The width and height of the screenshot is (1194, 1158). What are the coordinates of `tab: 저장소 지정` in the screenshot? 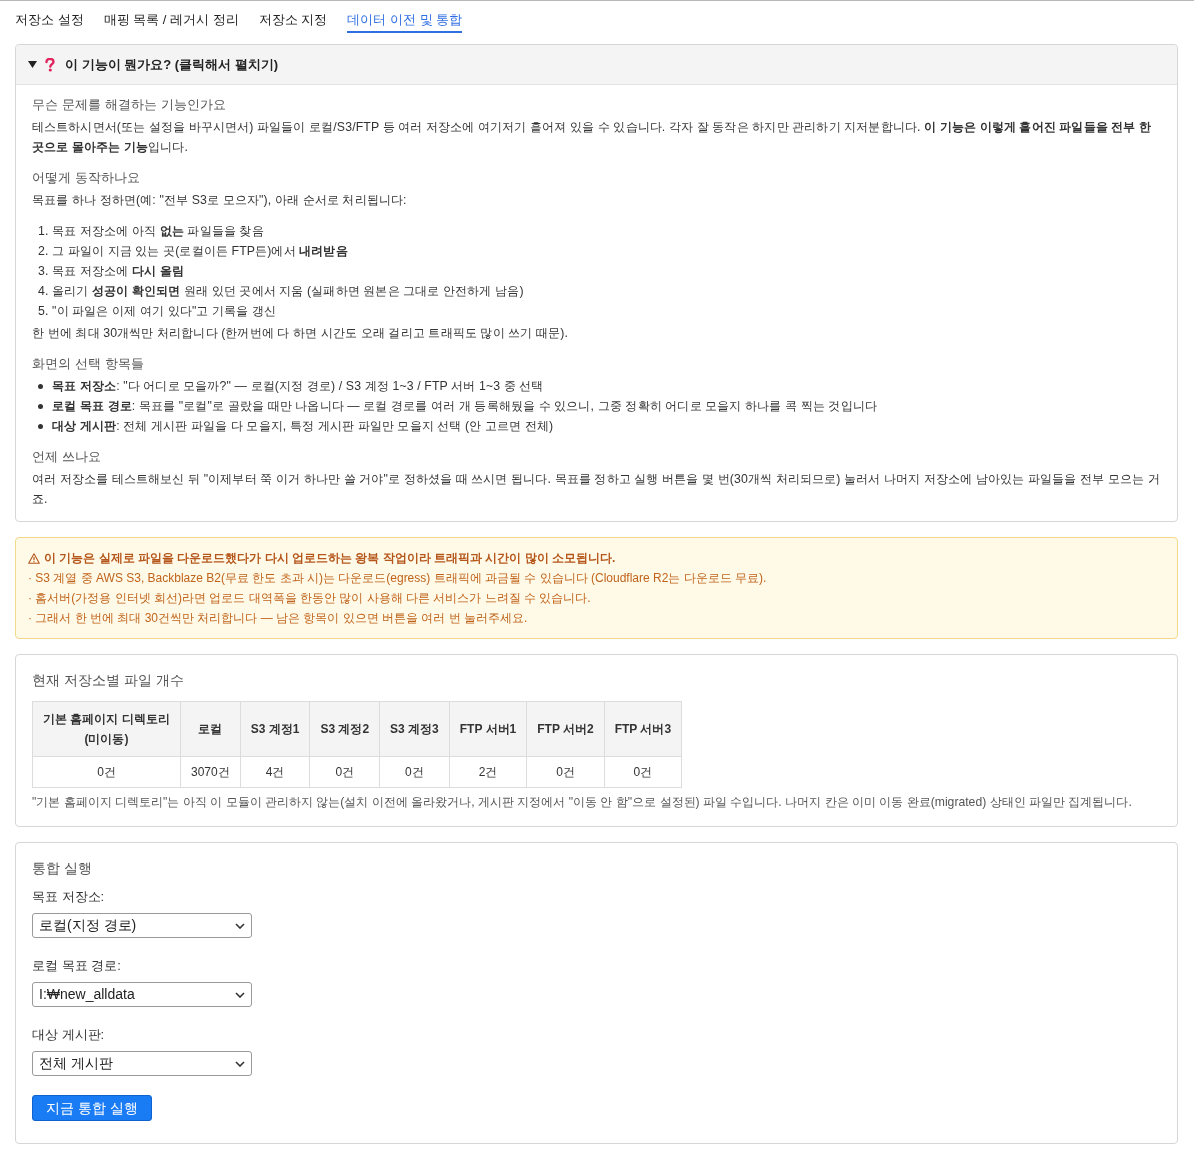 It's located at (293, 21).